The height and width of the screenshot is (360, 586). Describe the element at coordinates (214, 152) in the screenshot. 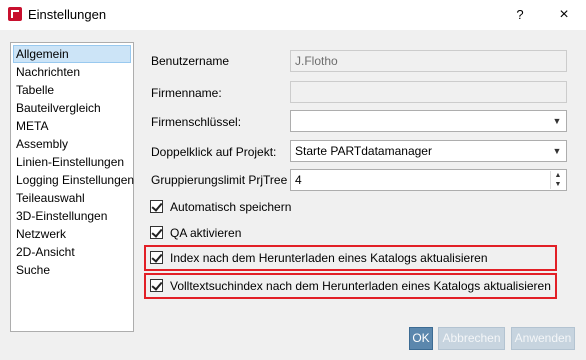

I see `doubleclick-label: Doppelklick auf Projekt:` at that location.